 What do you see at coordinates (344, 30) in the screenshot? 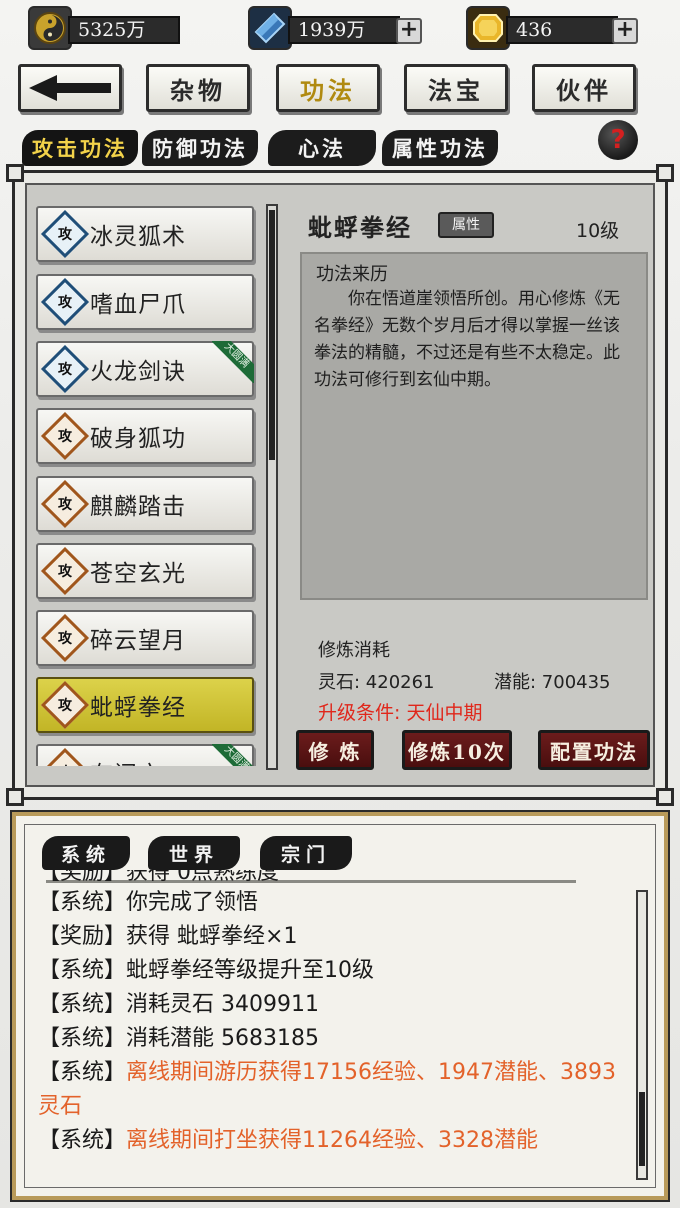
I see `crystal-value: 1939万` at bounding box center [344, 30].